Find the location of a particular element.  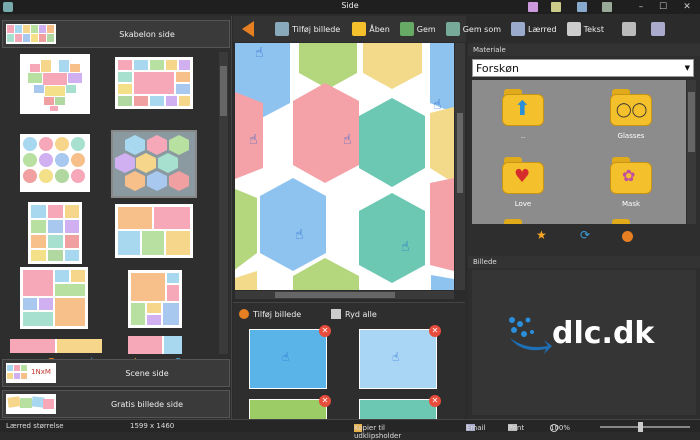

material-scrollbar-thumb is located at coordinates (691, 122).